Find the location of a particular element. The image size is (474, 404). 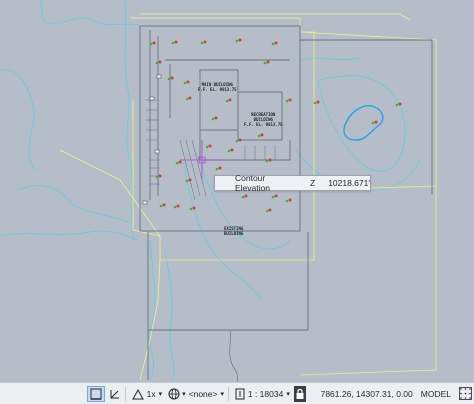

viewport-scale-button: 1 : 18034 ▾ is located at coordinates (262, 394).